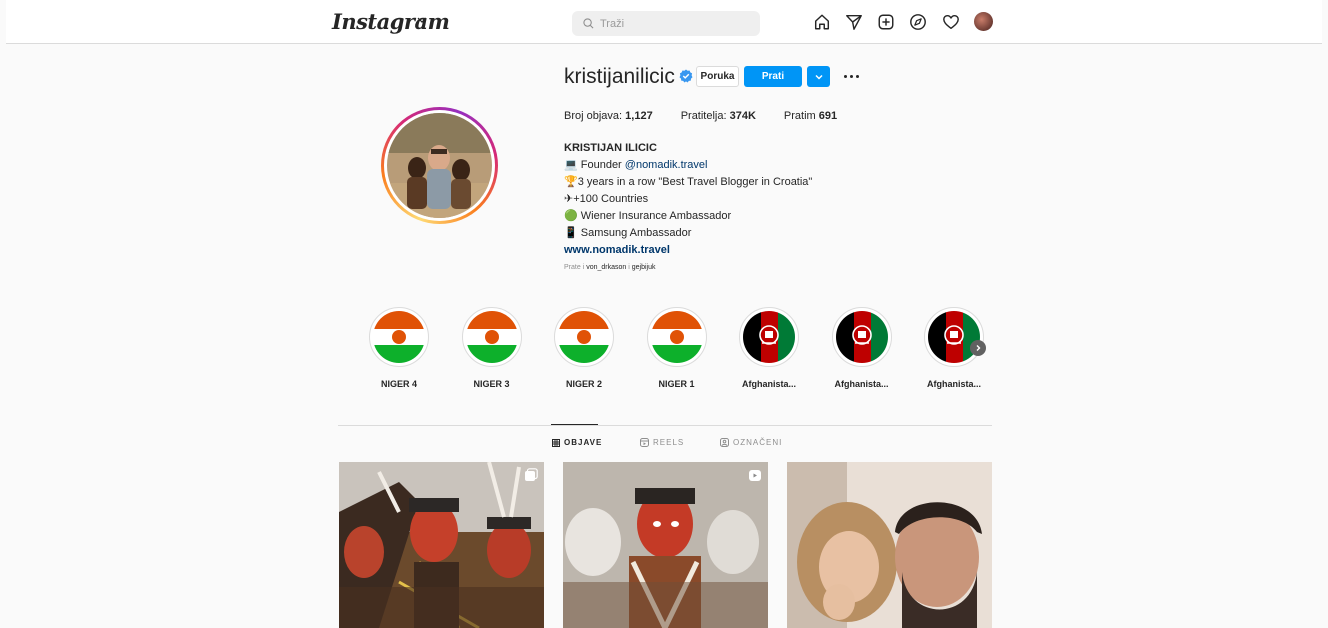 The image size is (1328, 628). I want to click on profile-avatar-nav, so click(983, 21).